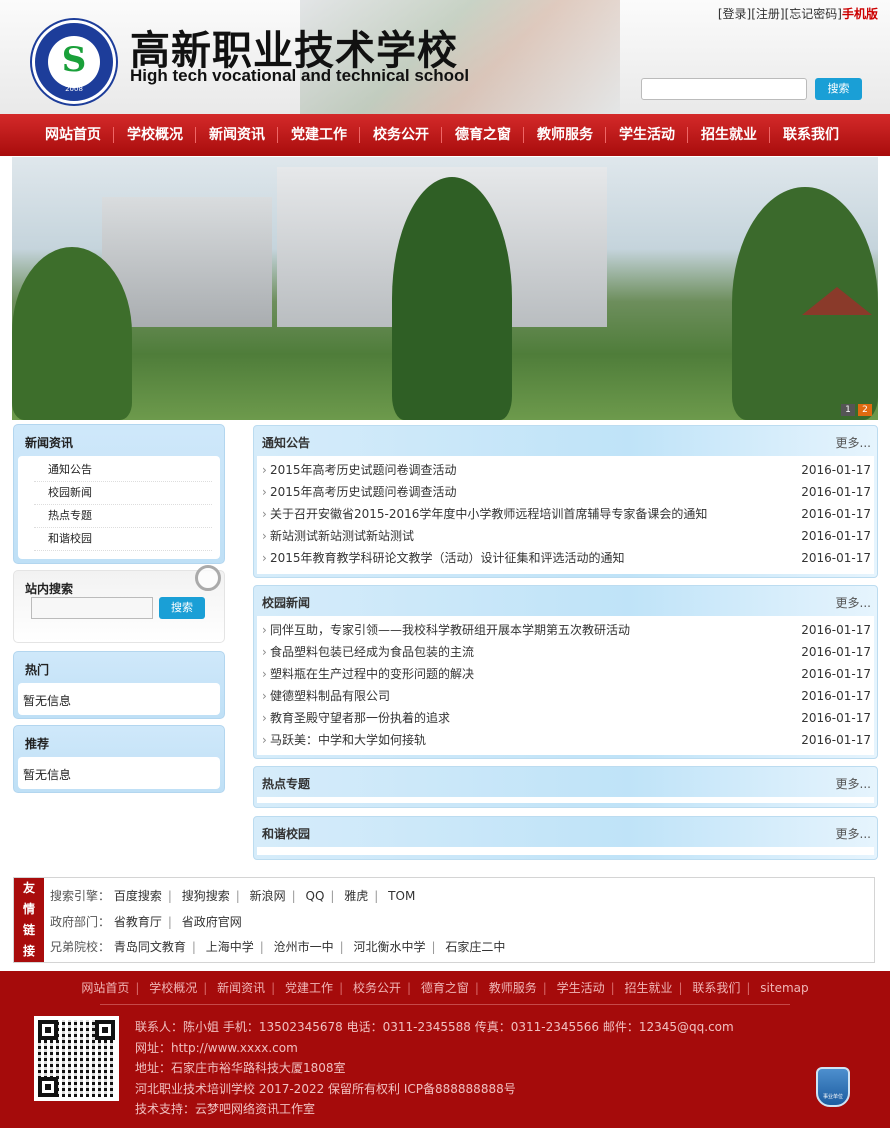 Image resolution: width=890 pixels, height=1128 pixels. I want to click on footer-nav-item: 党建工作, so click(309, 988).